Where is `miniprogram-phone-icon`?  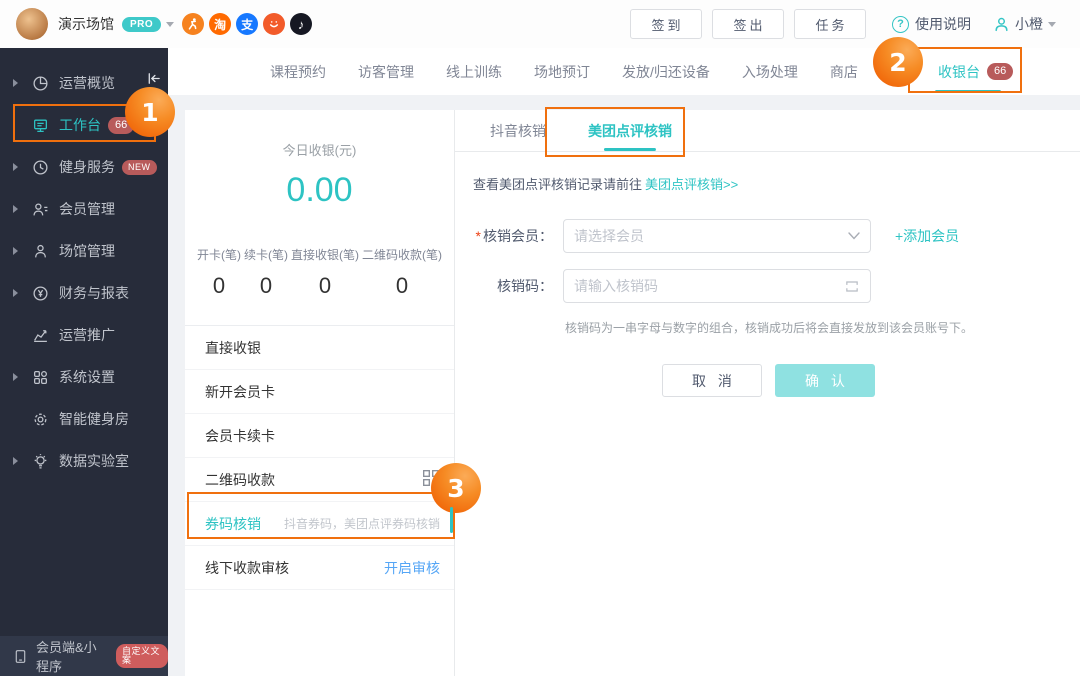
miniprogram-phone-icon is located at coordinates (20, 656).